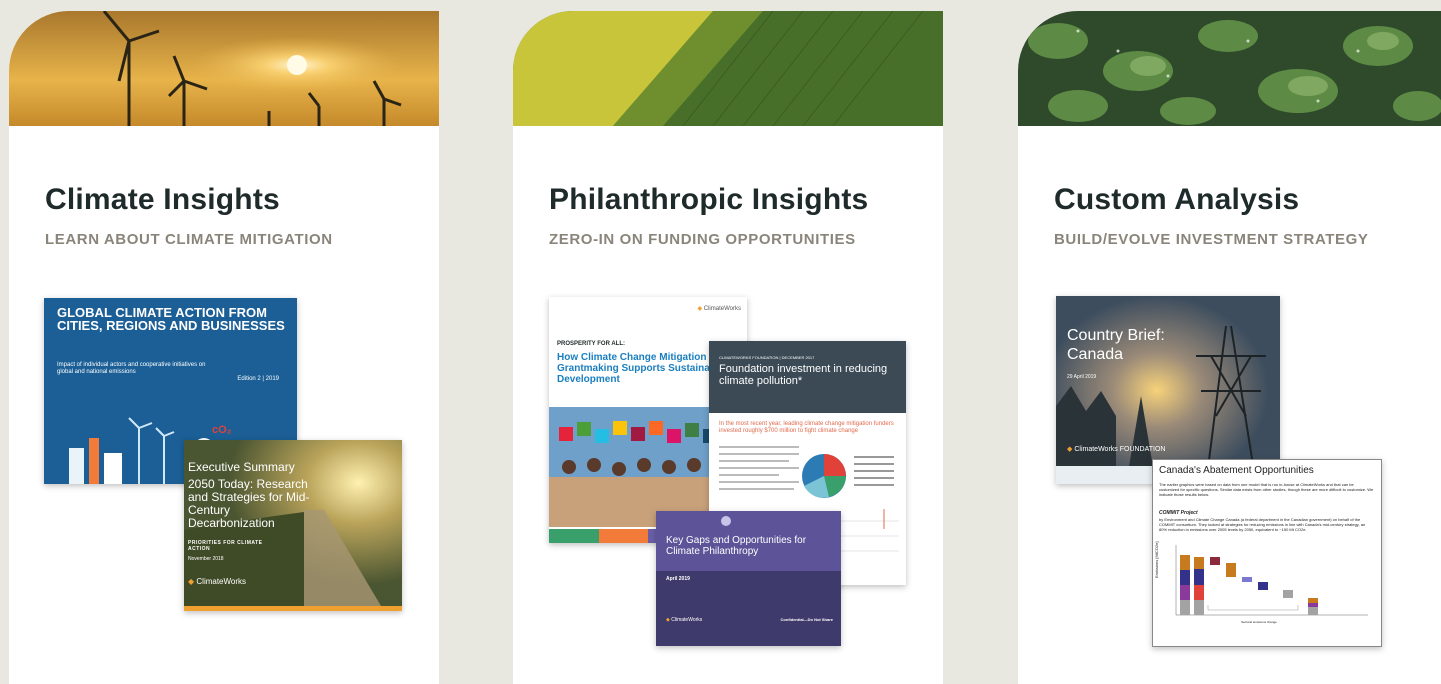  What do you see at coordinates (806, 619) in the screenshot?
I see `confidential-note: Confidential—Do Not Share` at bounding box center [806, 619].